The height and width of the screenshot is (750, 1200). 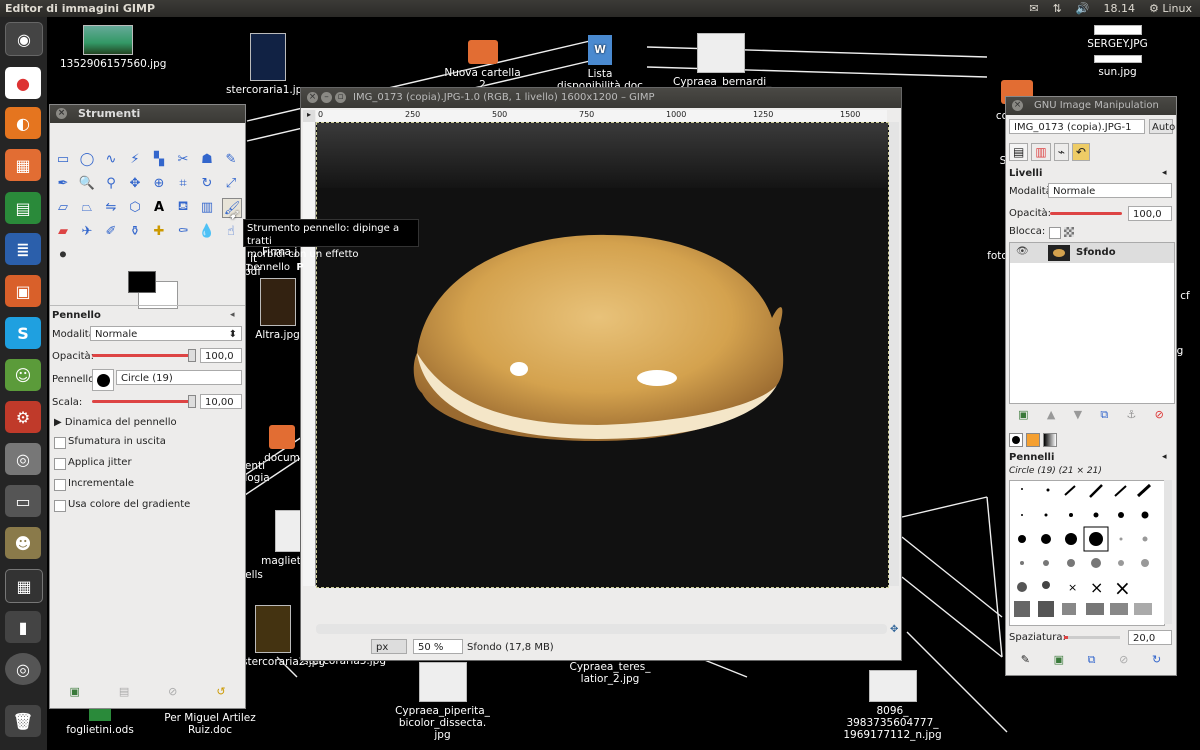 What do you see at coordinates (87, 183) in the screenshot?
I see `zoom-icon: 🔍` at bounding box center [87, 183].